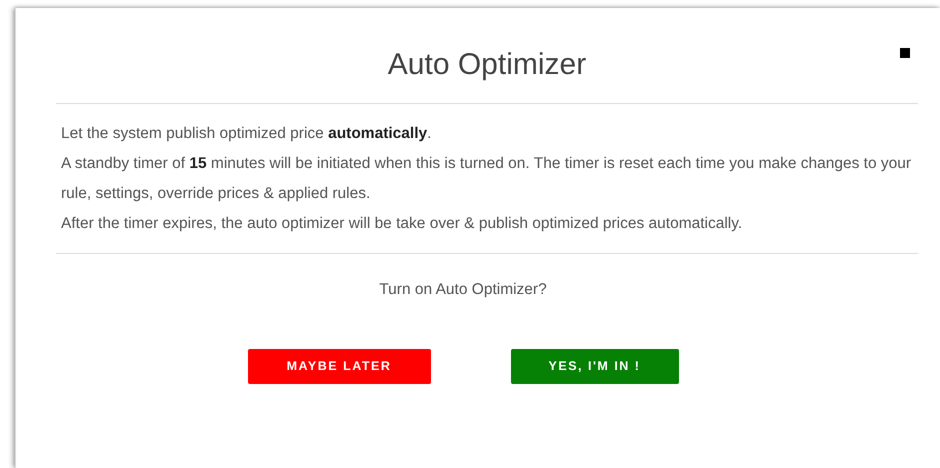 The image size is (940, 468). What do you see at coordinates (402, 224) in the screenshot?
I see `body-paragraph: After the timer expires, the auto optimizer will be take over & publish optimized prices automatically.` at bounding box center [402, 224].